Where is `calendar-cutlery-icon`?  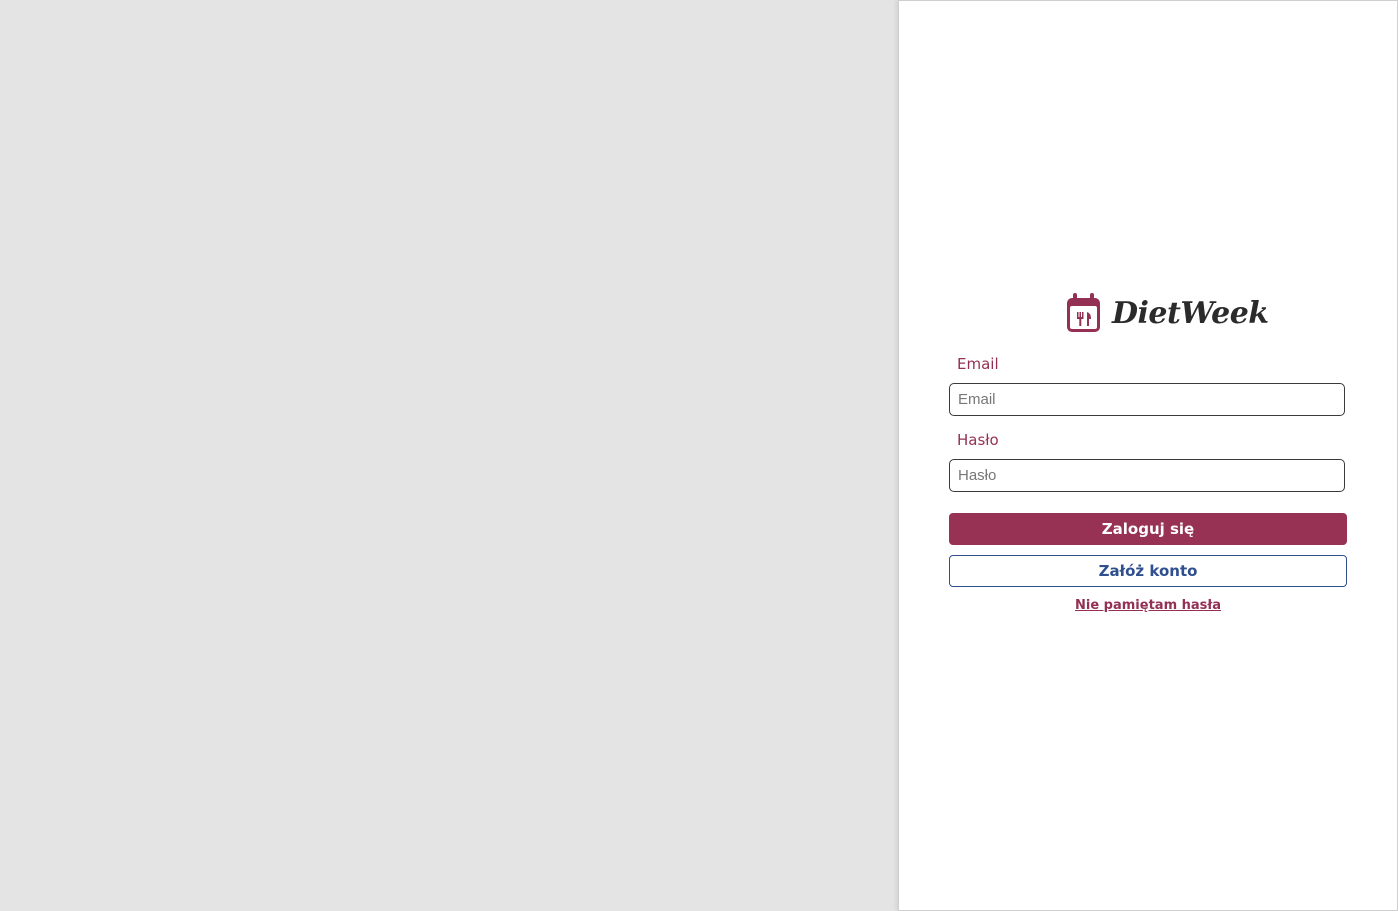
calendar-cutlery-icon is located at coordinates (1083, 312).